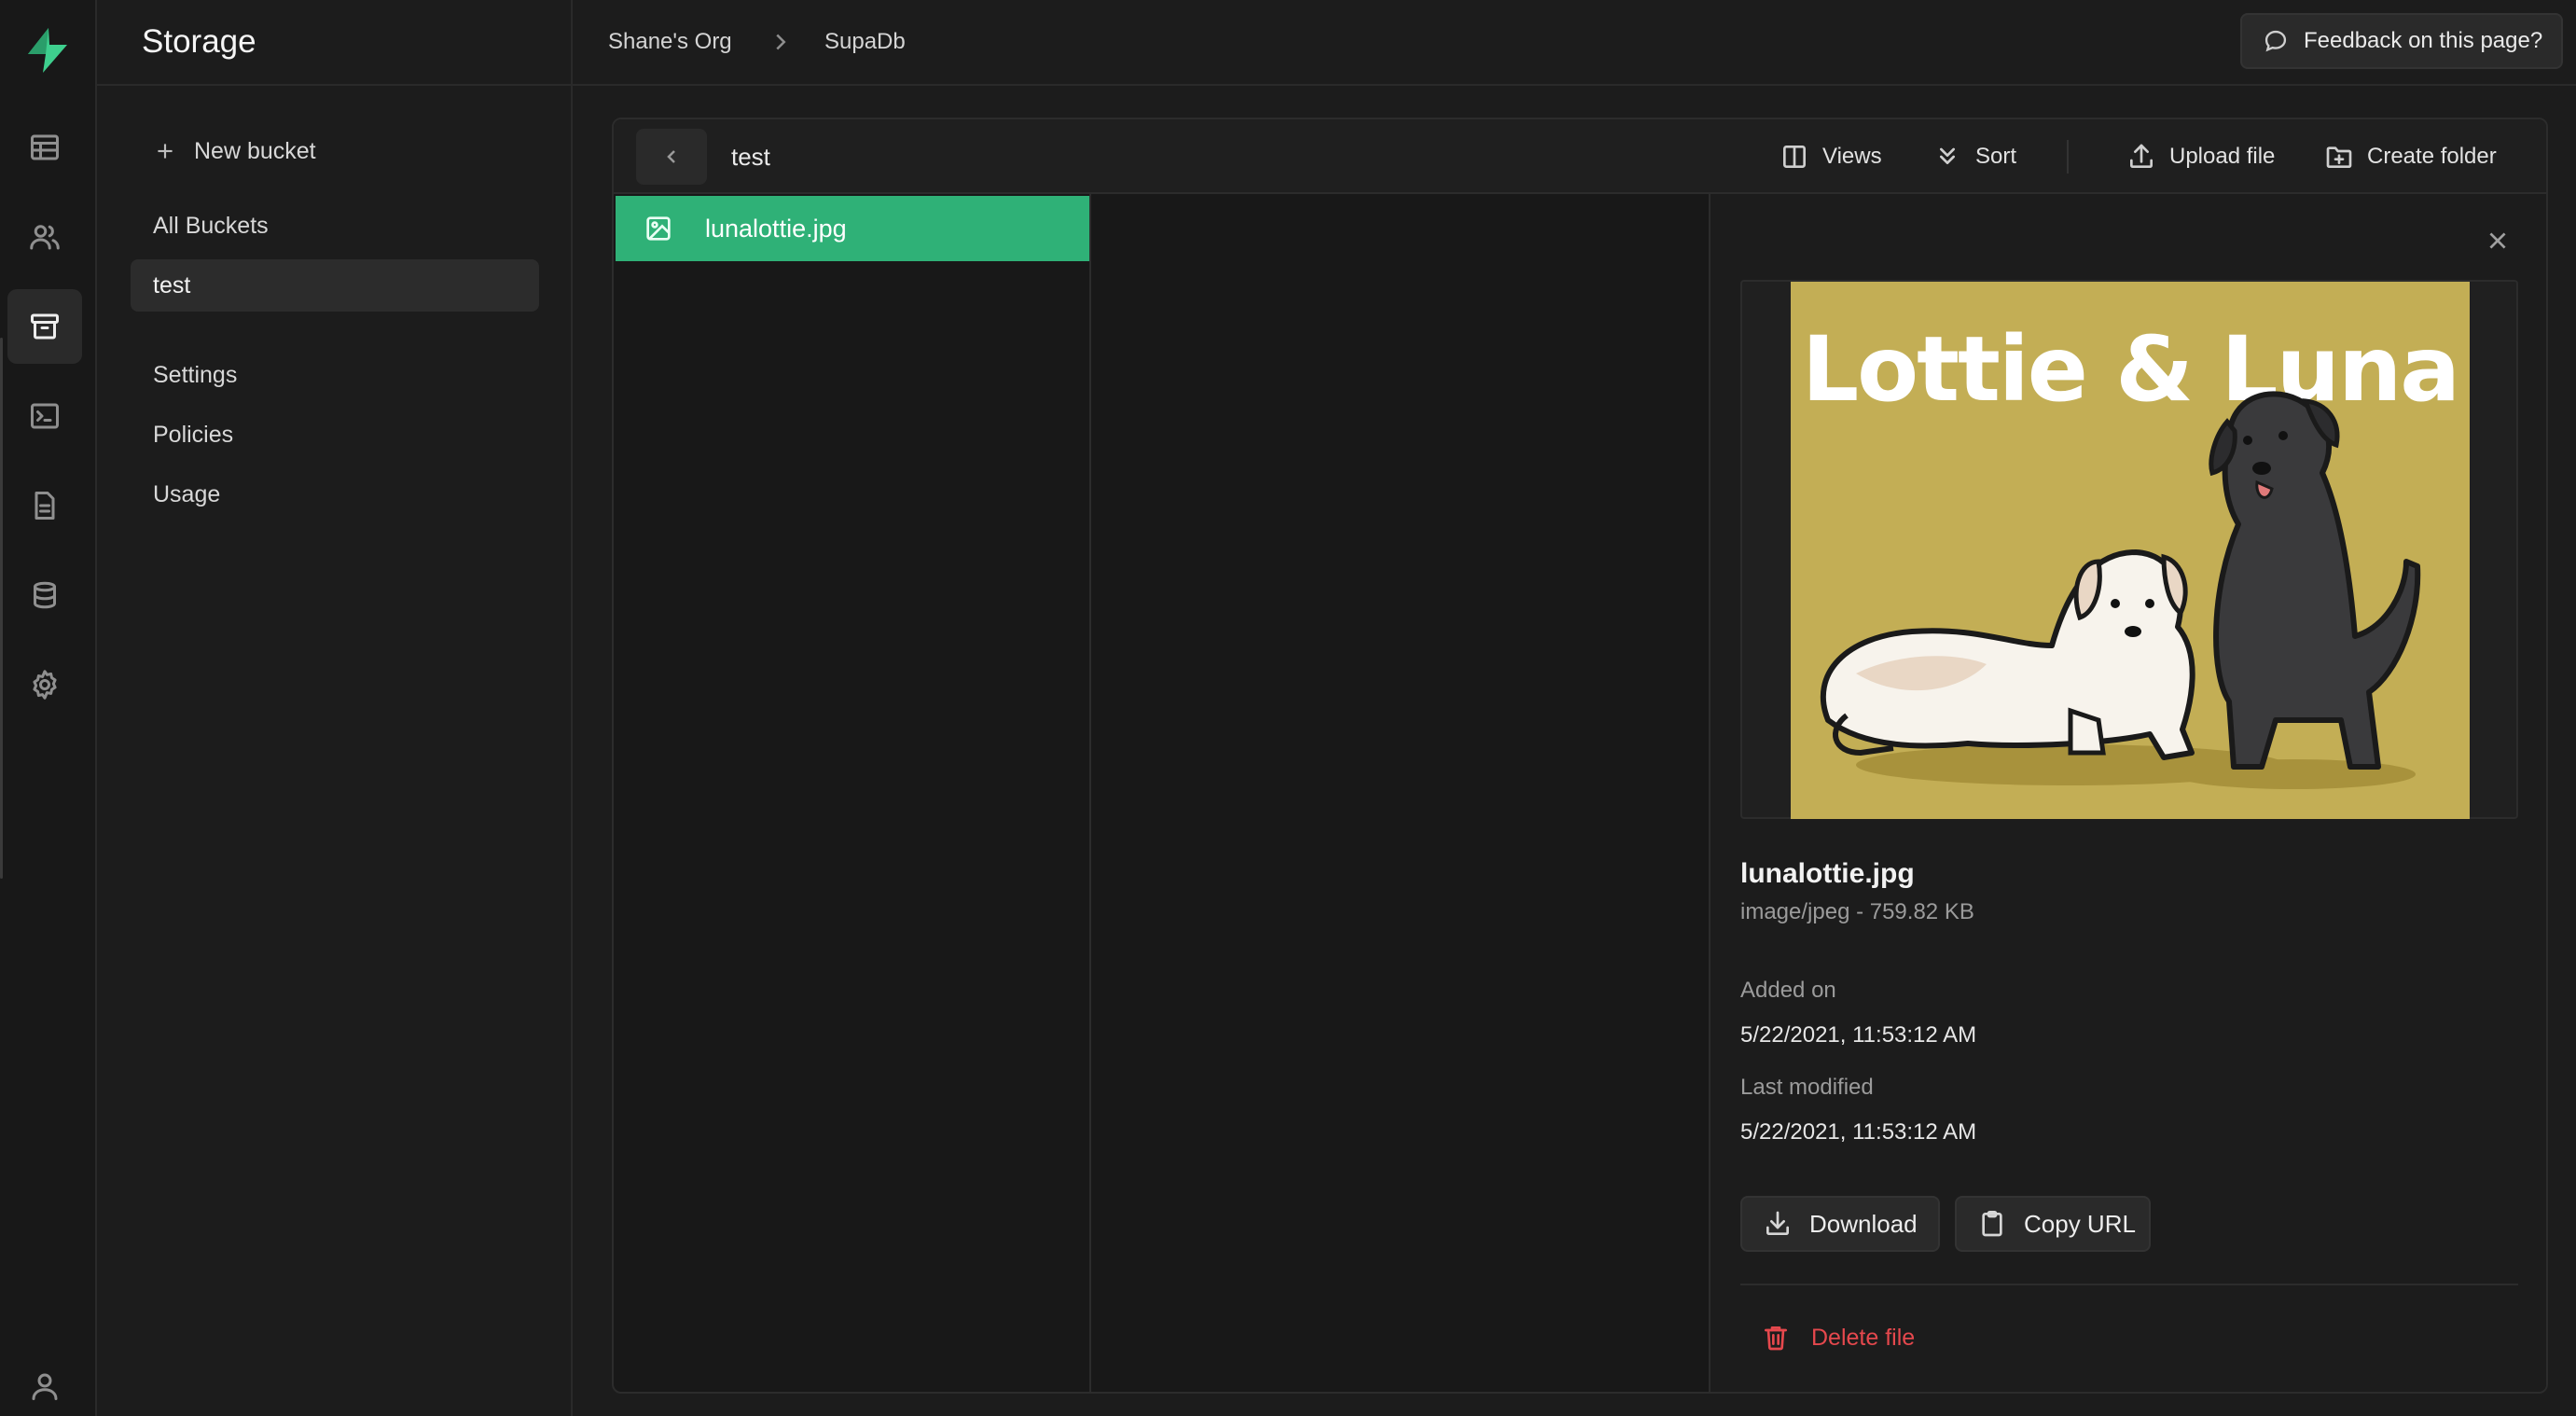 The height and width of the screenshot is (1416, 2576). Describe the element at coordinates (1863, 1337) in the screenshot. I see `delete-file-label: Delete file` at that location.